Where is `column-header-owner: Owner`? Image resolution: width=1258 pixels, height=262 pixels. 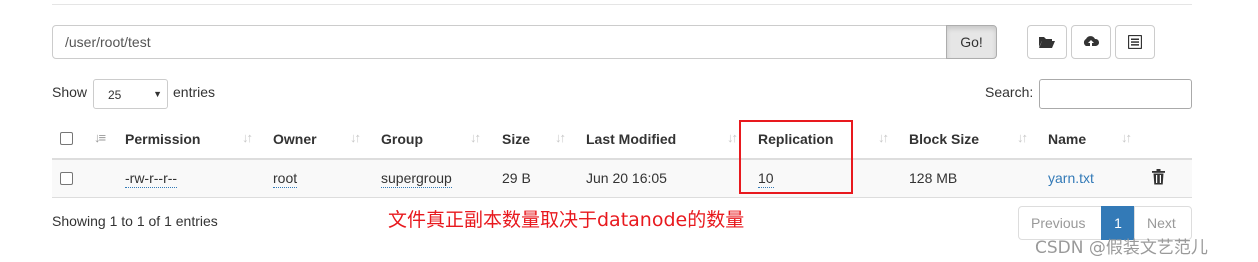
column-header-owner: Owner is located at coordinates (295, 139).